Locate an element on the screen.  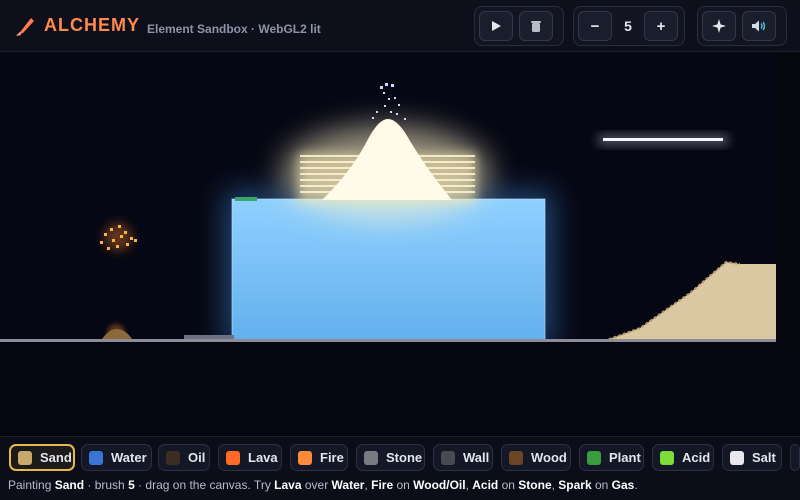
play-button is located at coordinates (496, 26).